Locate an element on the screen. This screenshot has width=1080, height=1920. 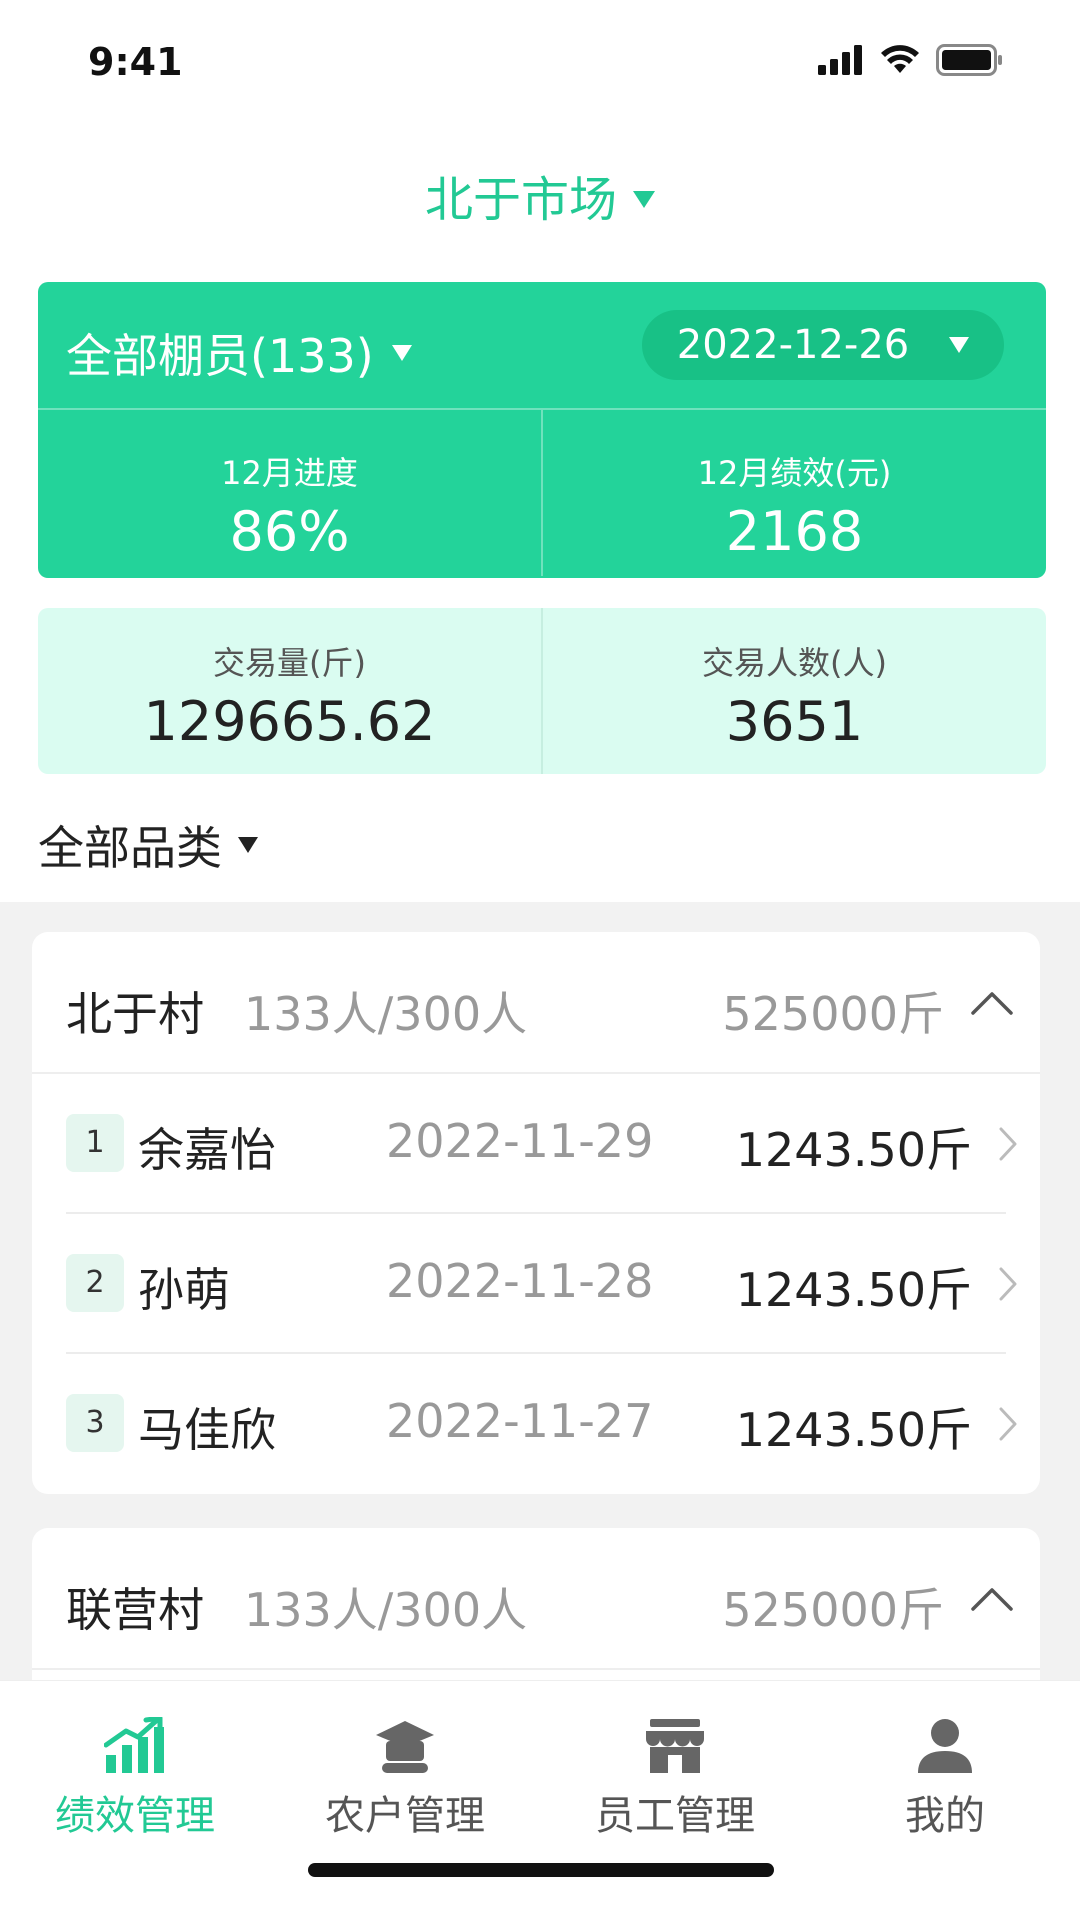
tab-label: 绩效管理 is located at coordinates (135, 1816).